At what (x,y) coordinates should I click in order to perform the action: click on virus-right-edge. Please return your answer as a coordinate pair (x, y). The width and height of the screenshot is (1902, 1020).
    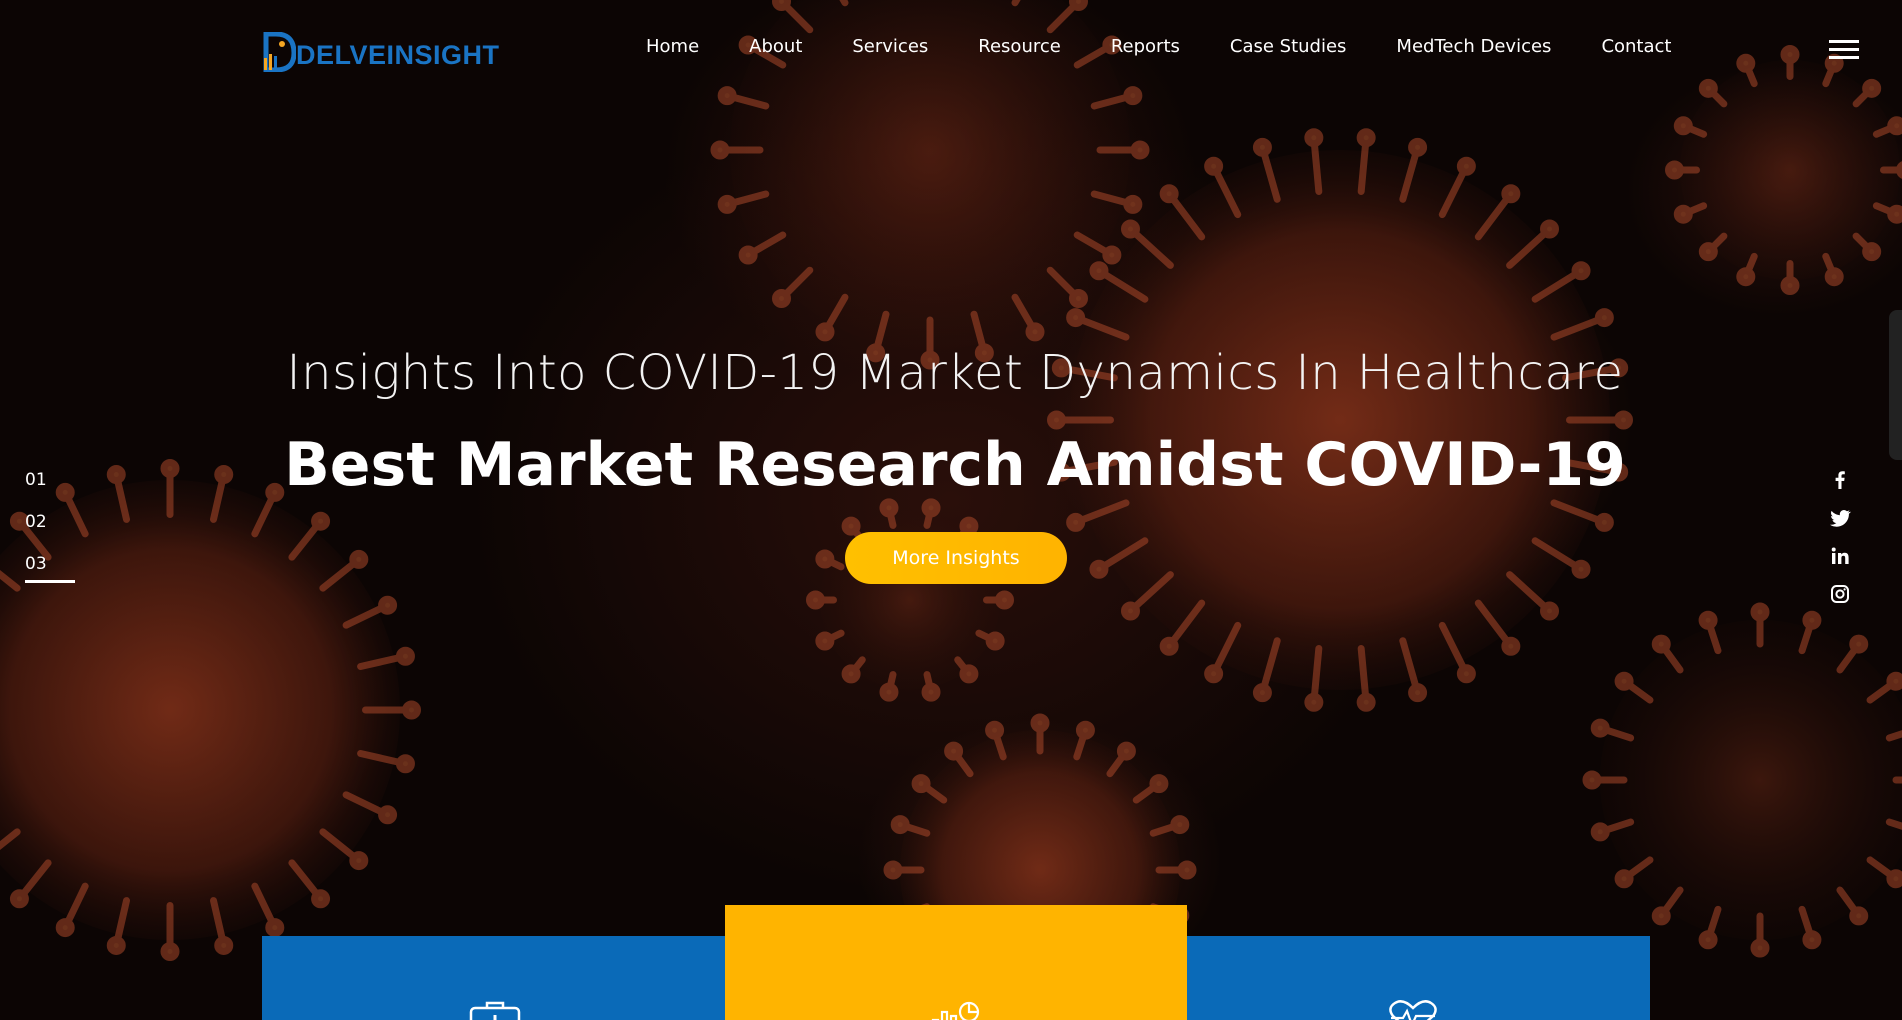
    Looking at the image, I should click on (1751, 500).